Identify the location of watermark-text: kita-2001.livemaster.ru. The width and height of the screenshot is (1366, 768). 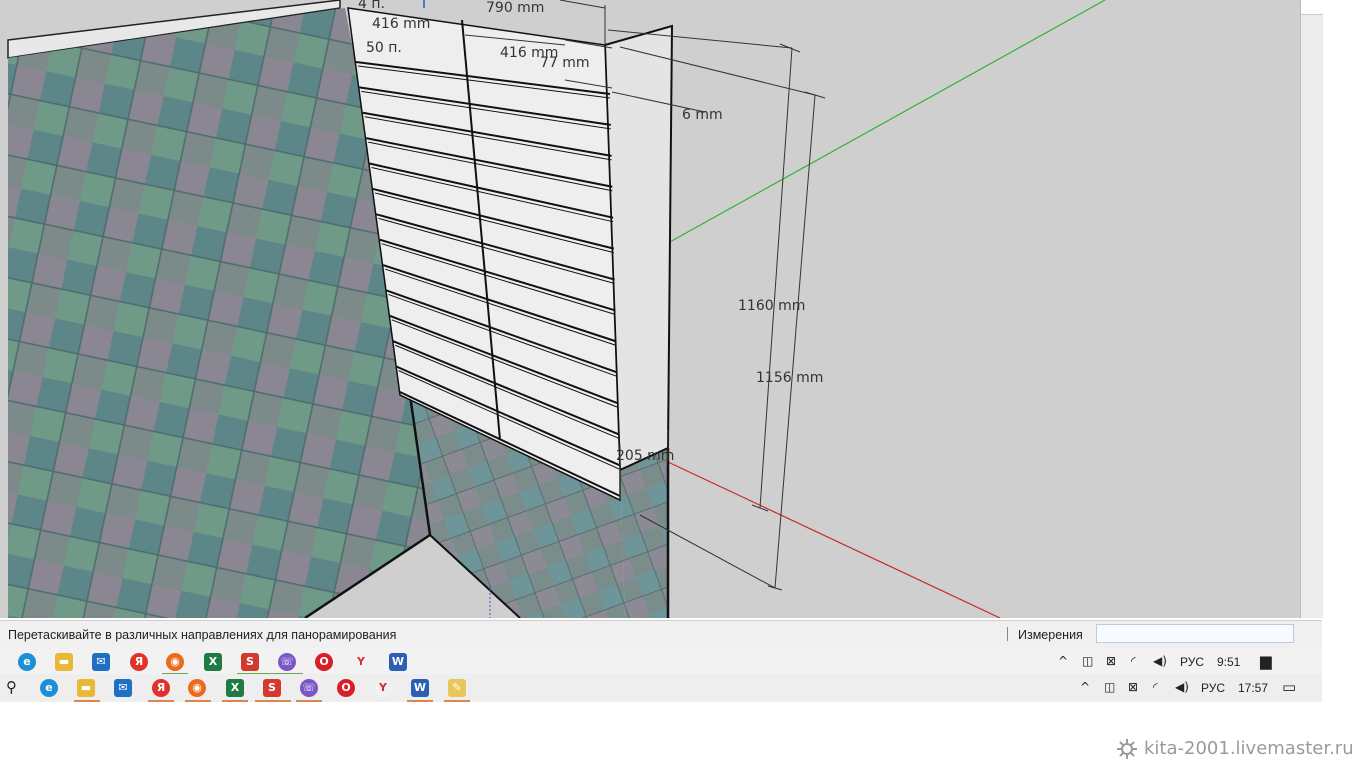
(1249, 748).